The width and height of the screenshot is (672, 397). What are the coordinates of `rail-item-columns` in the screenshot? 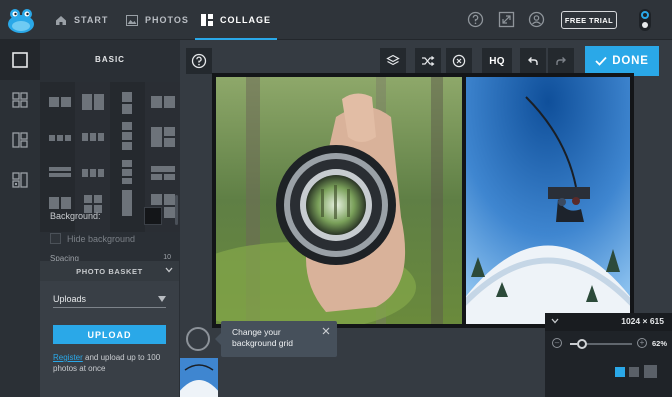 It's located at (20, 140).